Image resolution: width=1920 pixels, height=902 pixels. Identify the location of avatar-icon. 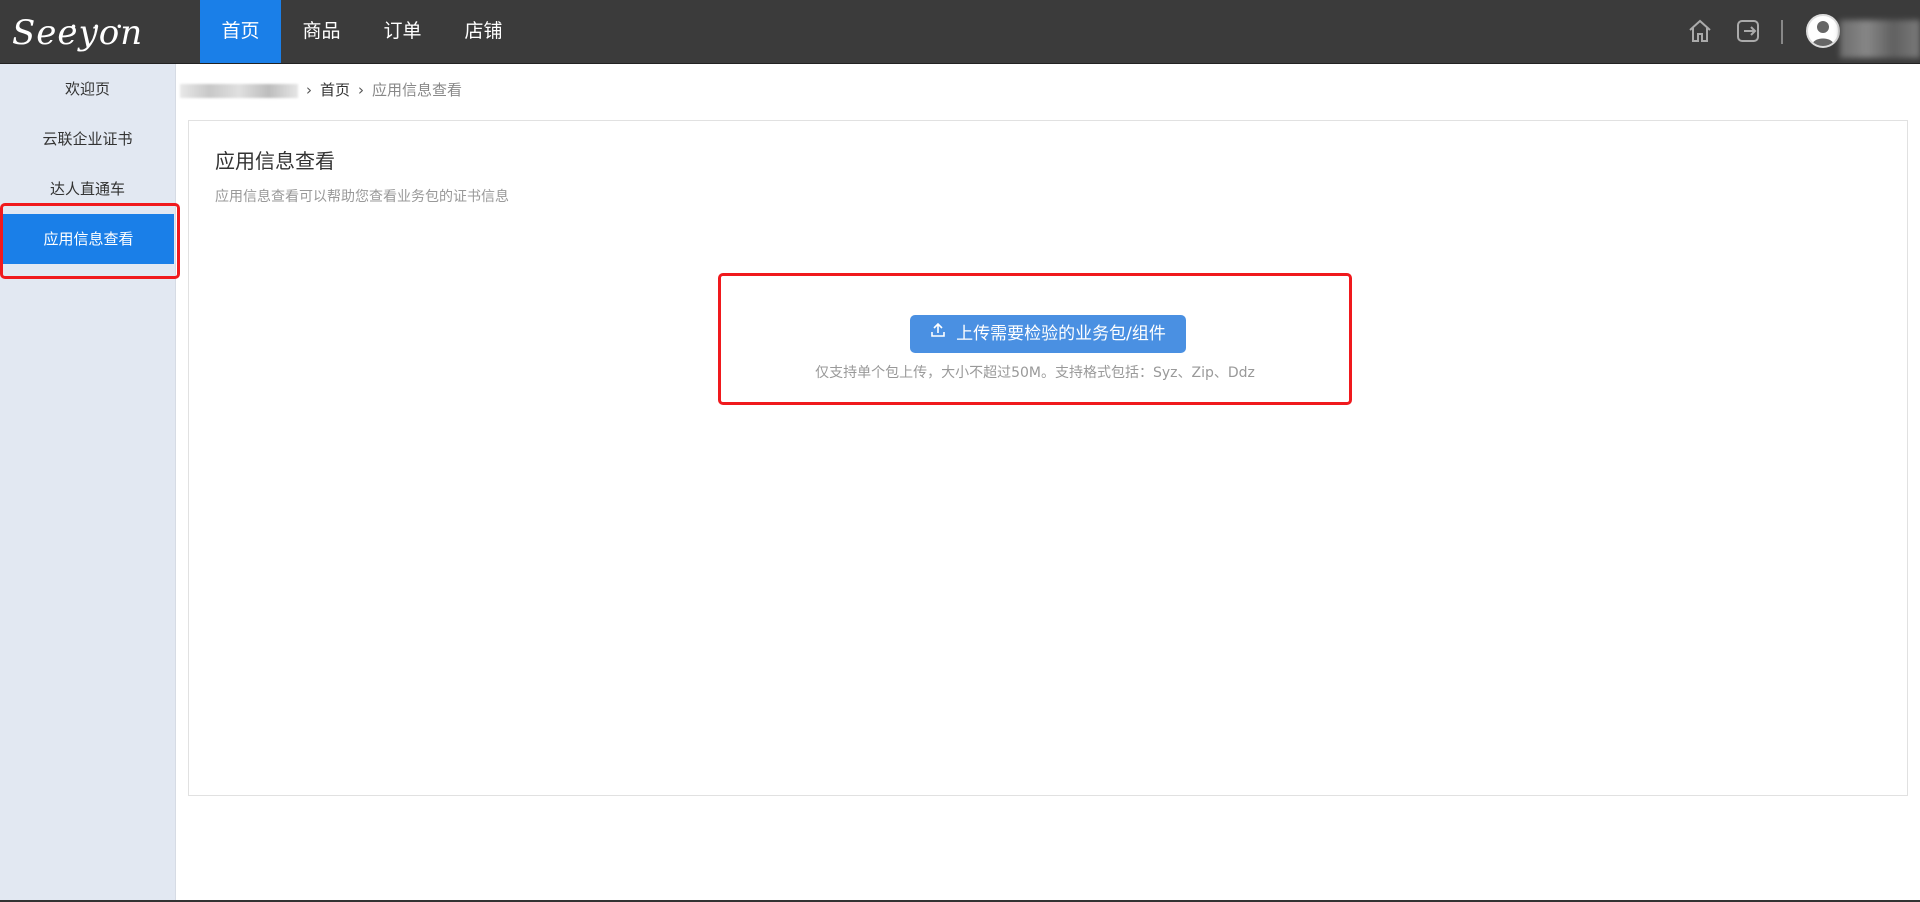
(1823, 31).